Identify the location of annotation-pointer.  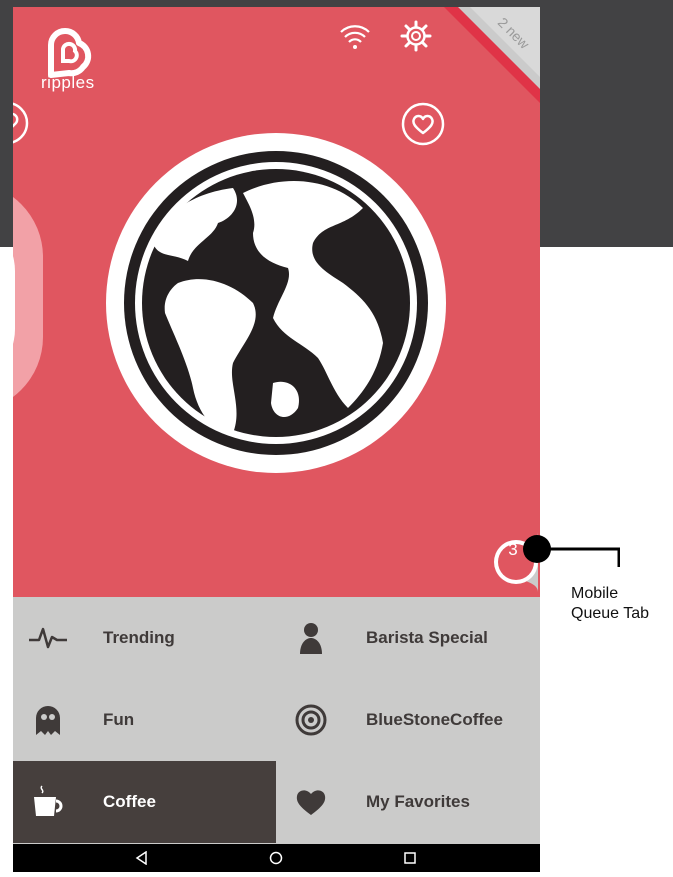
(580, 557).